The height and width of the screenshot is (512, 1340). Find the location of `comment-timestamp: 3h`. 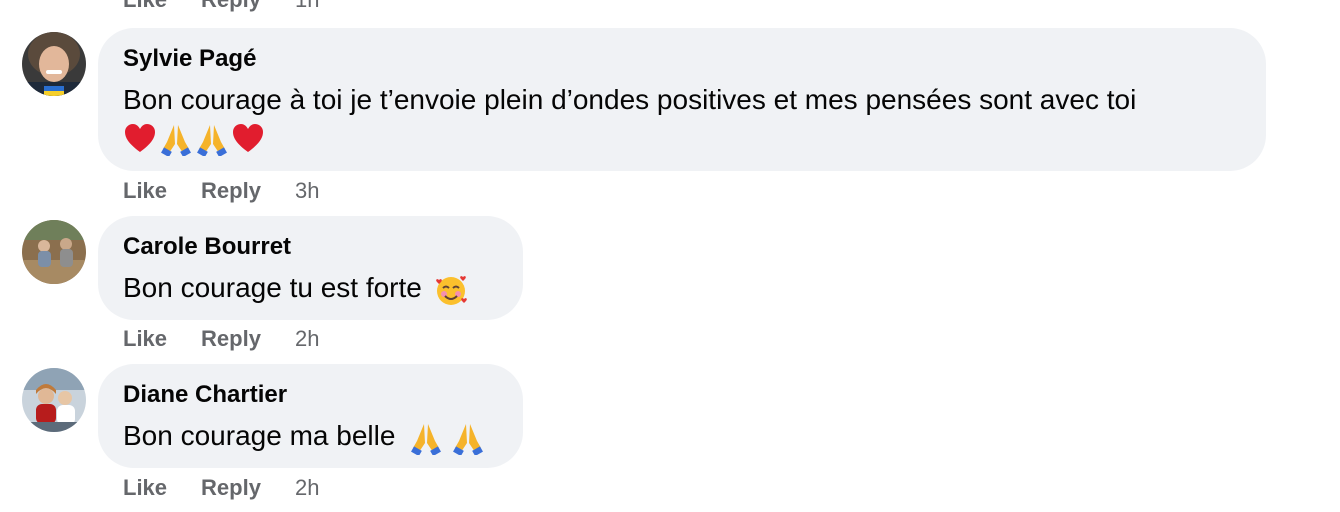

comment-timestamp: 3h is located at coordinates (307, 191).